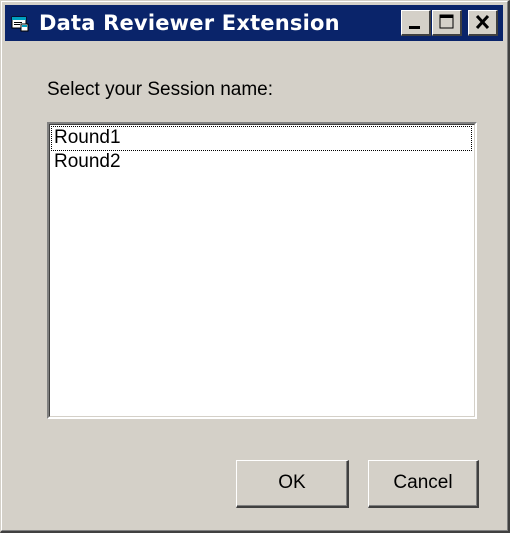 This screenshot has width=510, height=533. What do you see at coordinates (20, 23) in the screenshot?
I see `app-window-icon` at bounding box center [20, 23].